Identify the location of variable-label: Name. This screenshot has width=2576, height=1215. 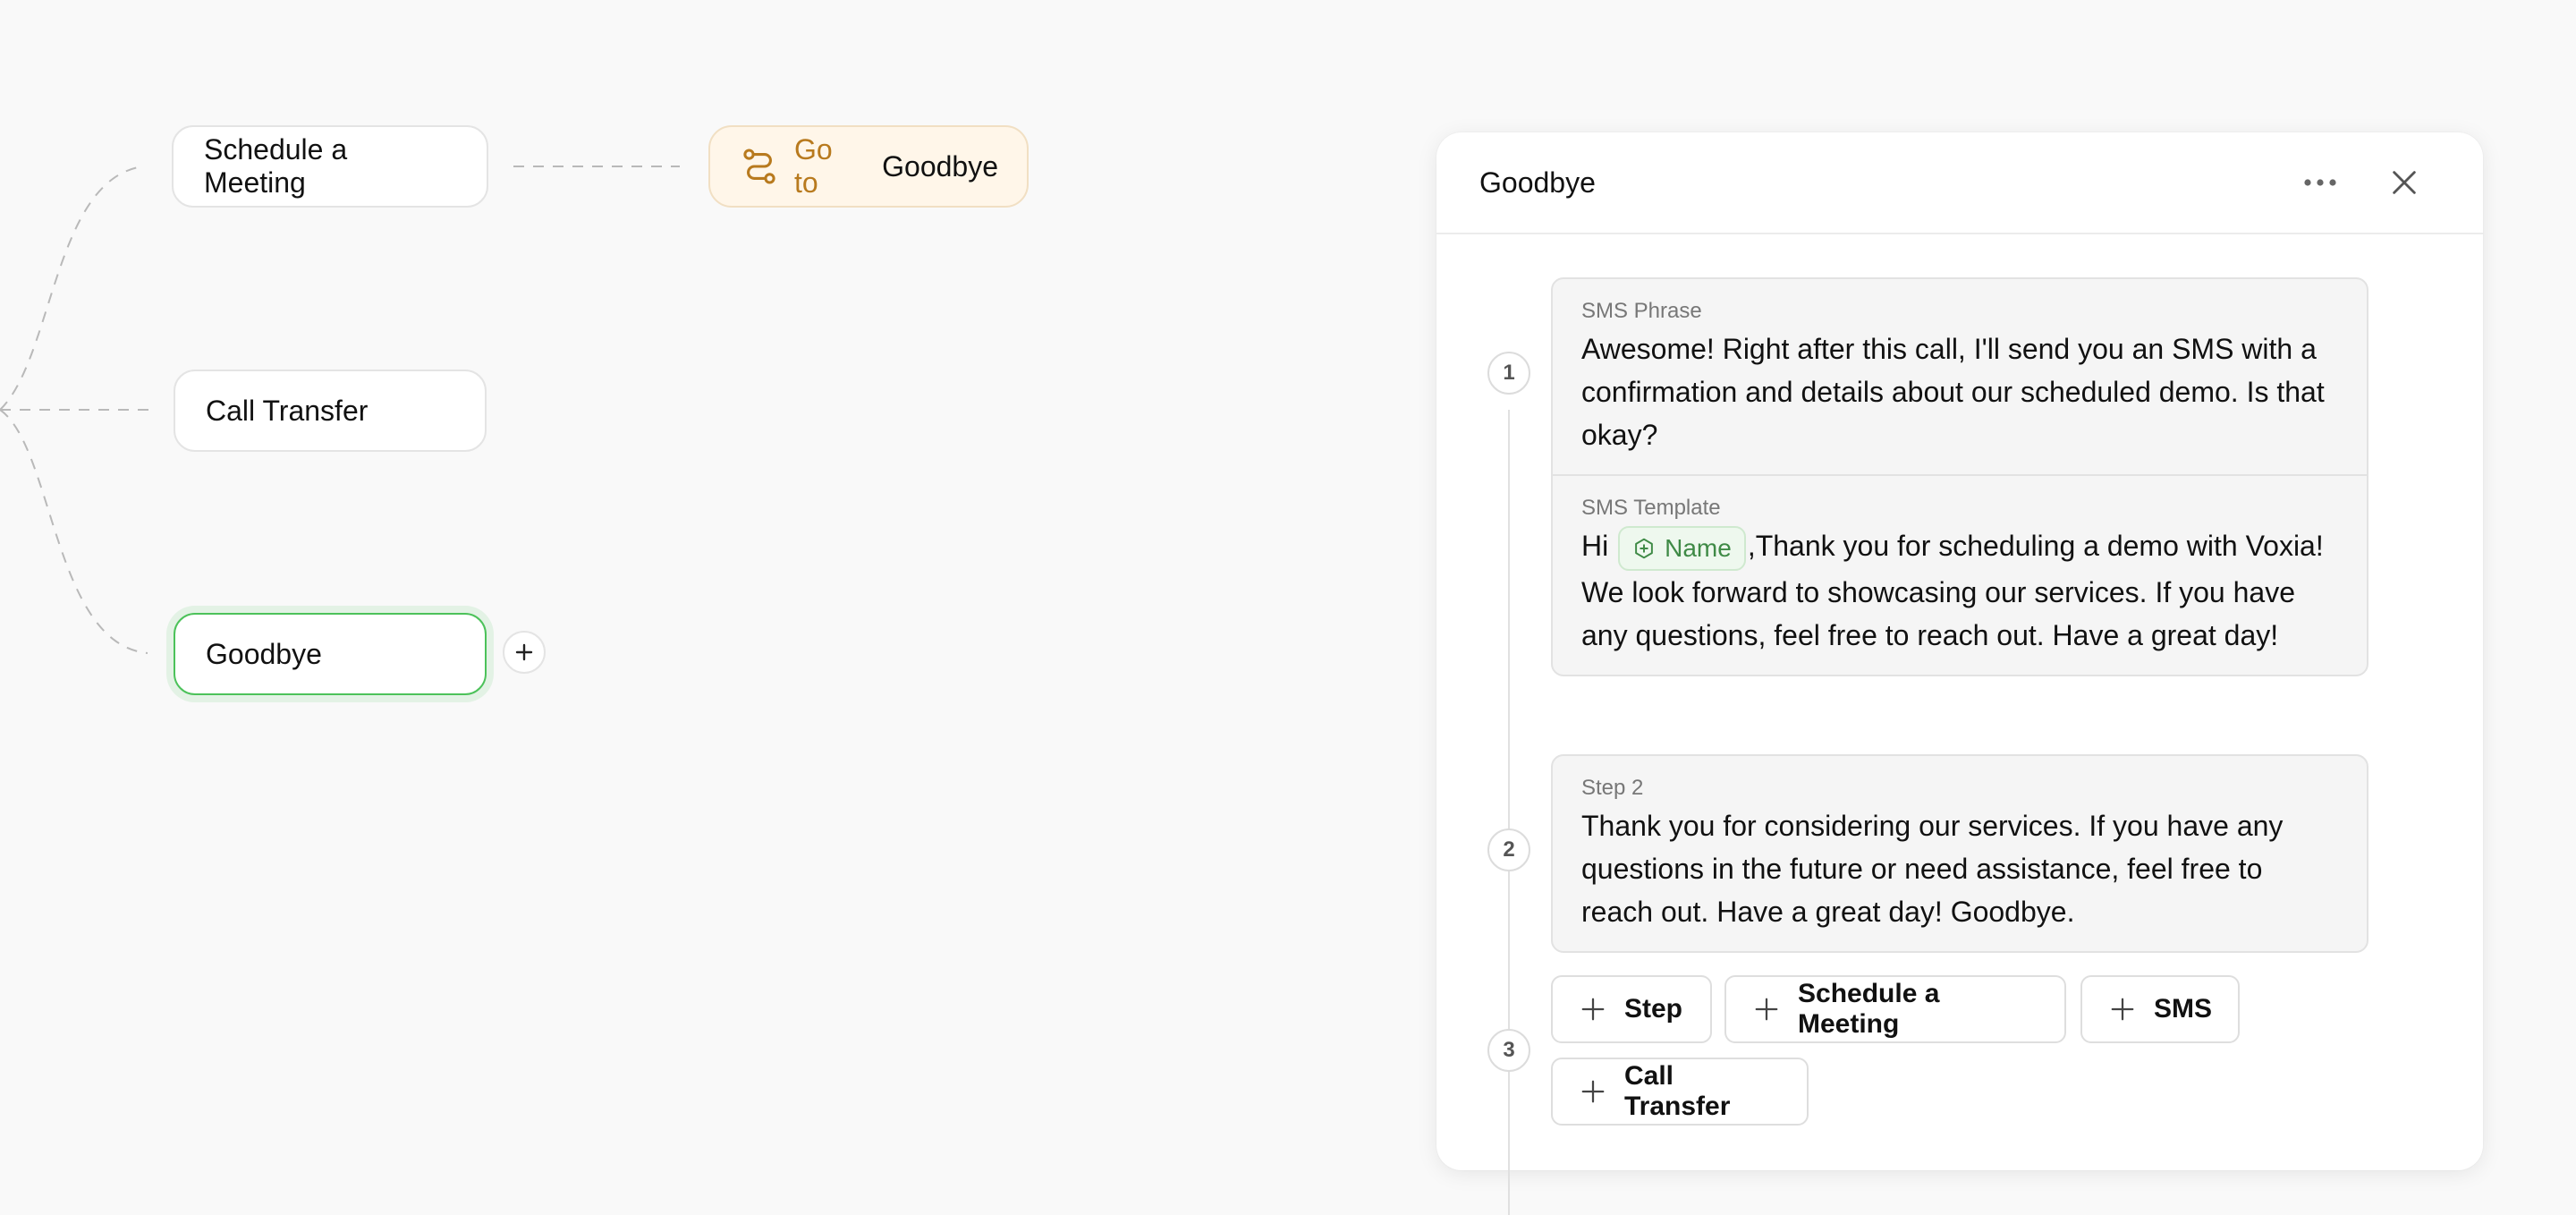
(1698, 548).